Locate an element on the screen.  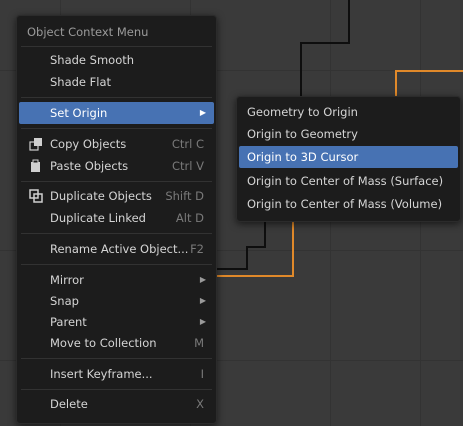
submenu-item-geometry-to-origin: Geometry to Origin is located at coordinates (348, 112).